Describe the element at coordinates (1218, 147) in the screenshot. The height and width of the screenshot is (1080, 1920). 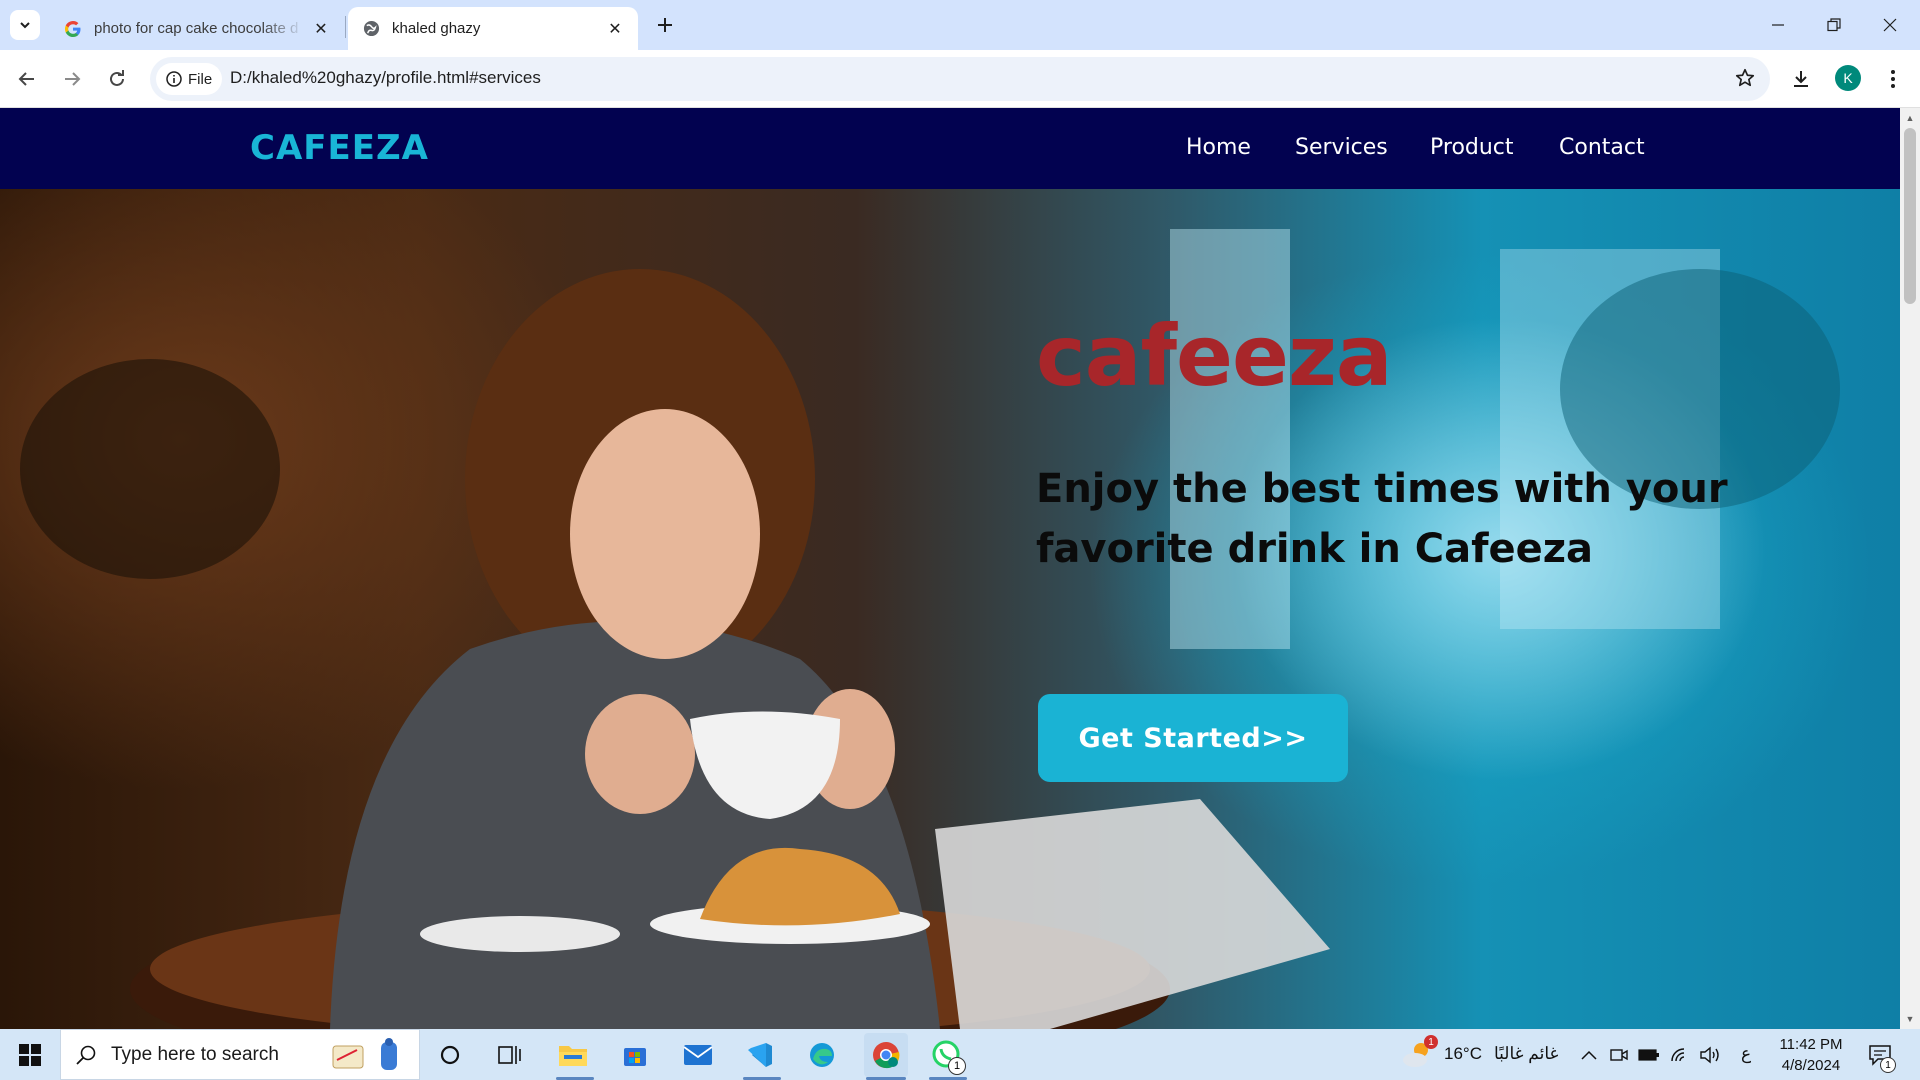
I see `nav-link-home: Home` at that location.